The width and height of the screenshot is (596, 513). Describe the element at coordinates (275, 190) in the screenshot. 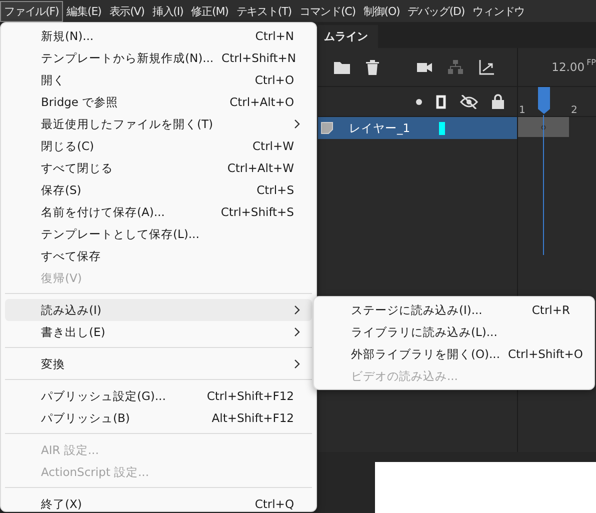

I see `shortcut-text: Ctrl+S` at that location.